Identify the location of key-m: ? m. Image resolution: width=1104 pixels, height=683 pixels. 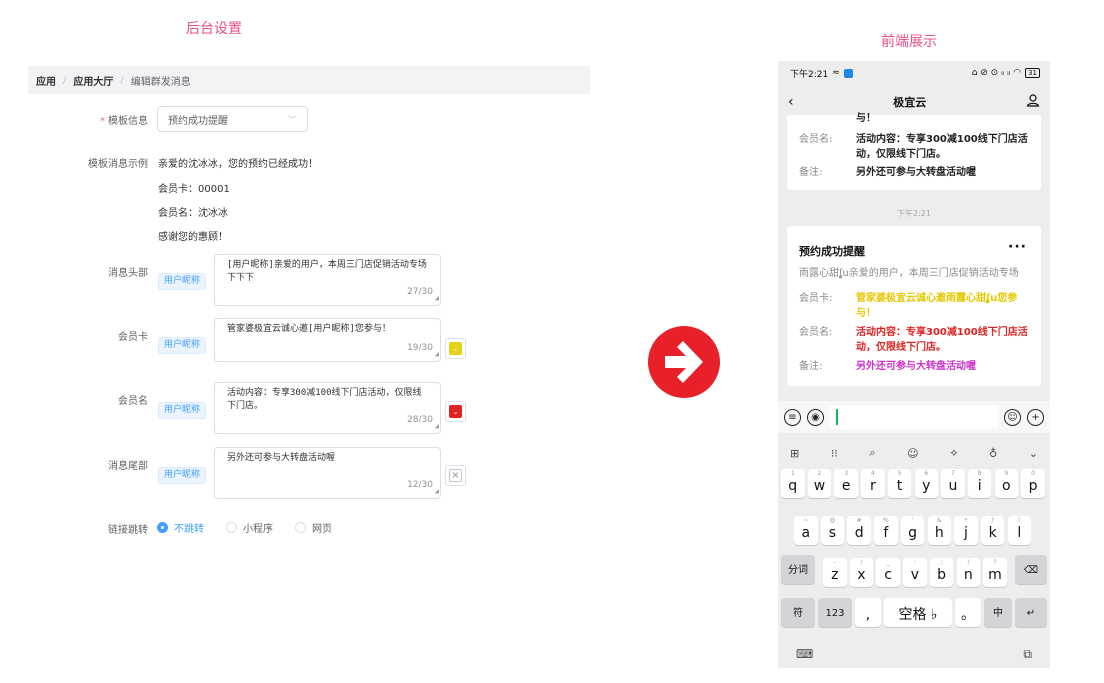
(995, 572).